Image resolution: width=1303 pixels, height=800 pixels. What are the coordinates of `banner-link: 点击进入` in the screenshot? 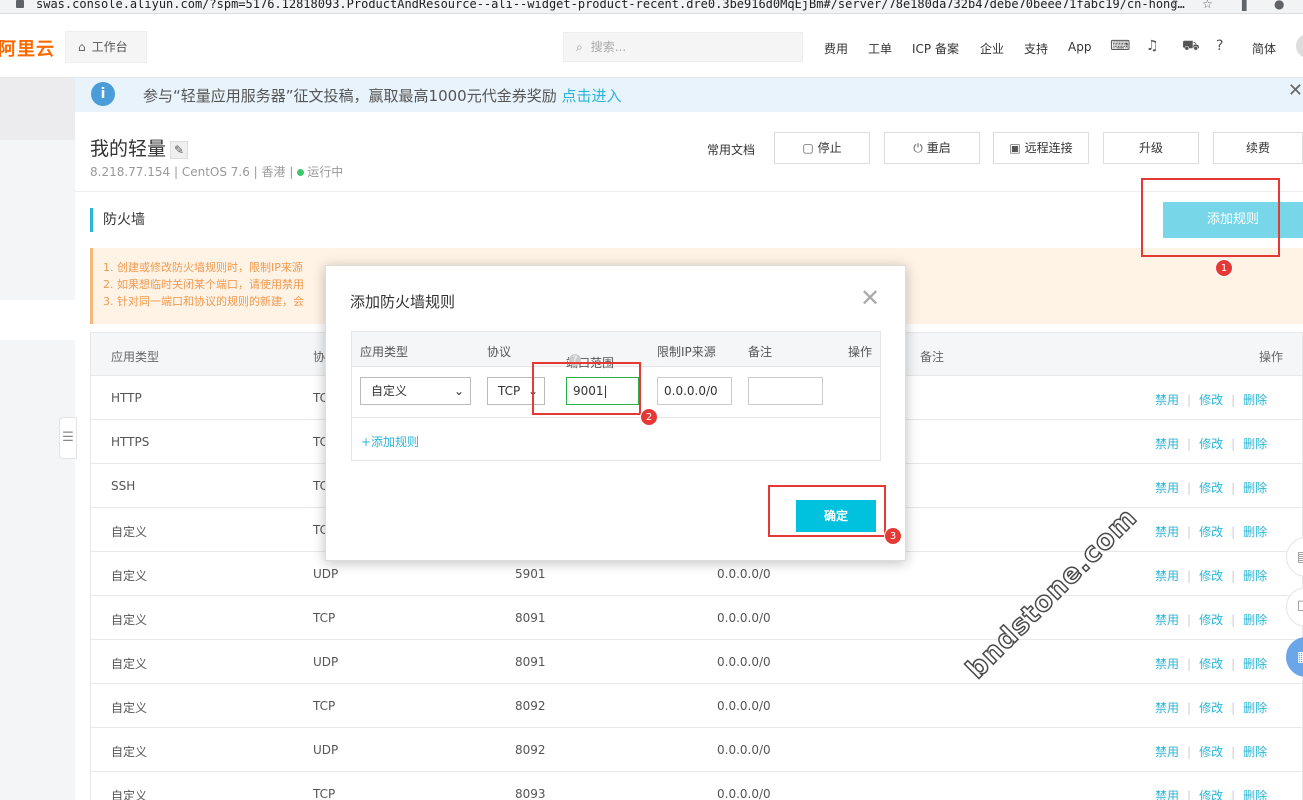 It's located at (592, 96).